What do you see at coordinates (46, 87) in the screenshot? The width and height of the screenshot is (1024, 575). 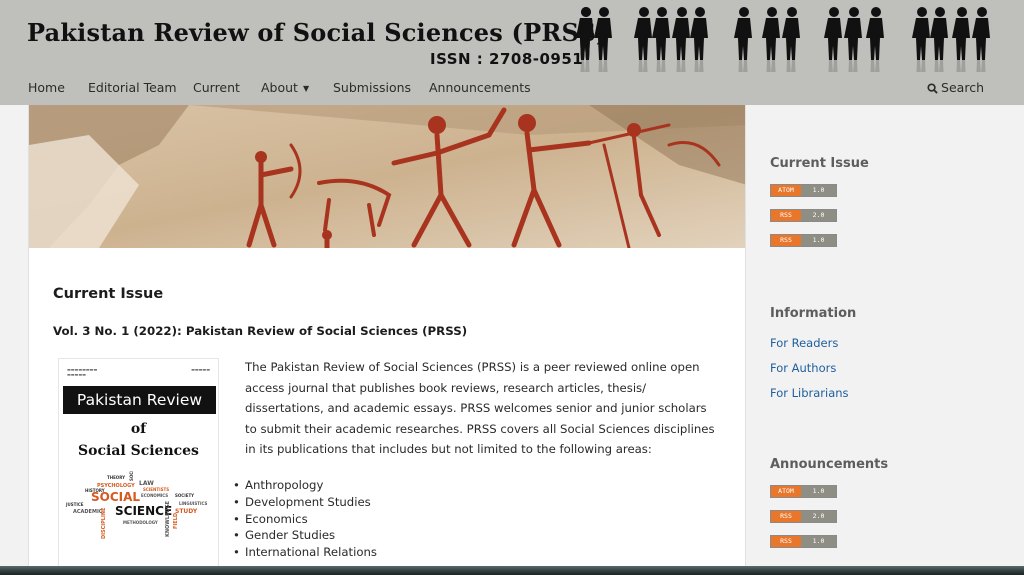 I see `nav-home: Home` at bounding box center [46, 87].